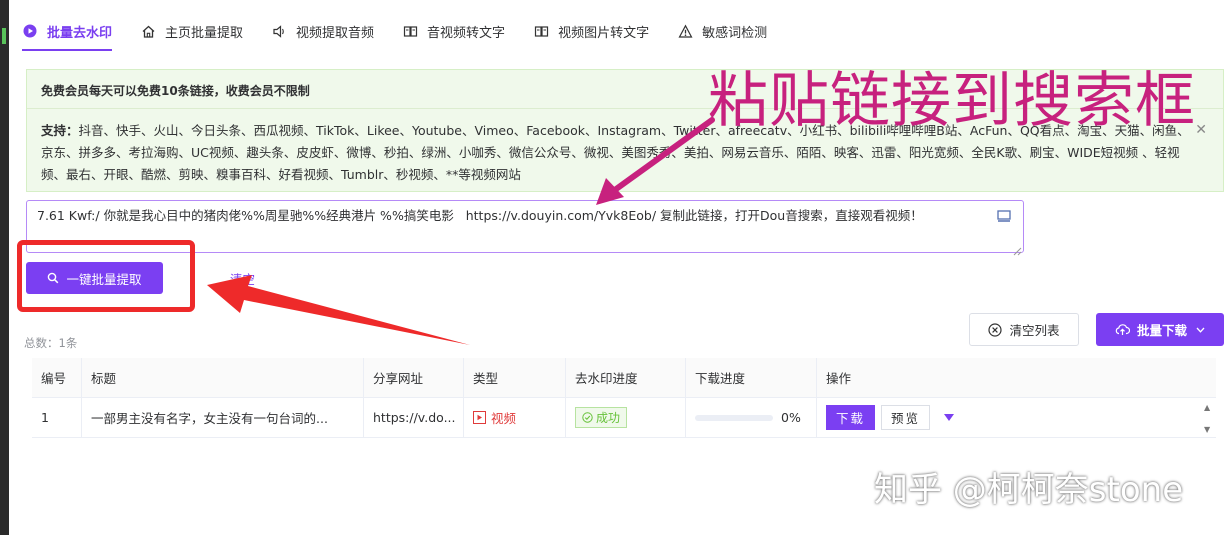  What do you see at coordinates (1029, 490) in the screenshot?
I see `zhihu-watermark: 知乎 @柯柯奈stone` at bounding box center [1029, 490].